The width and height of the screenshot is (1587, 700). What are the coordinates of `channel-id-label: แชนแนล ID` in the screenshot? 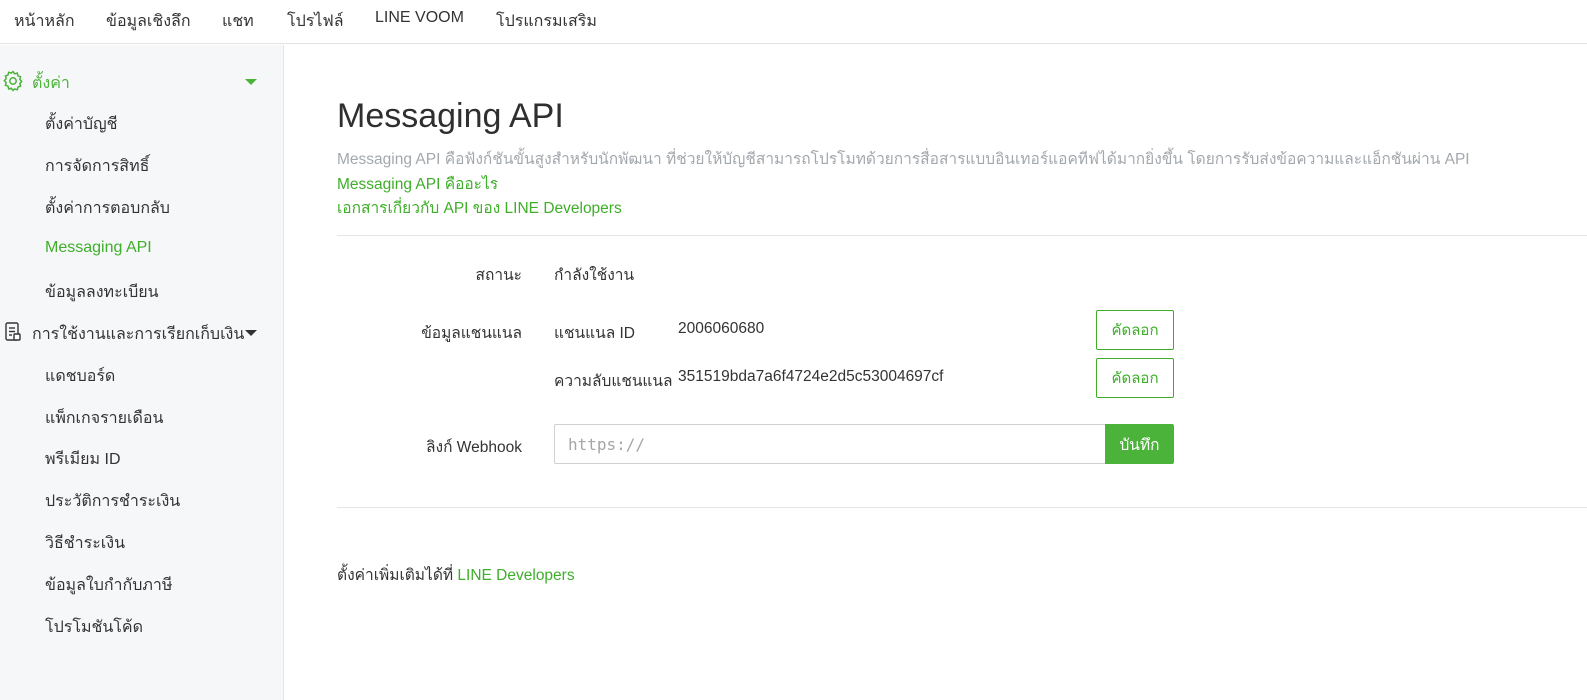 It's located at (594, 333).